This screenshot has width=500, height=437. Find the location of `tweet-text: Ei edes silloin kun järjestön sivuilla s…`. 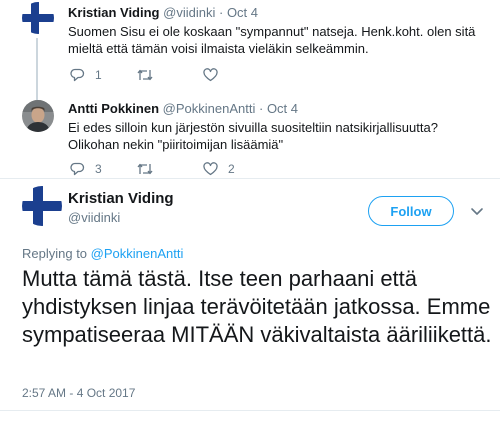

tweet-text: Ei edes silloin kun järjestön sivuilla s… is located at coordinates (253, 136).